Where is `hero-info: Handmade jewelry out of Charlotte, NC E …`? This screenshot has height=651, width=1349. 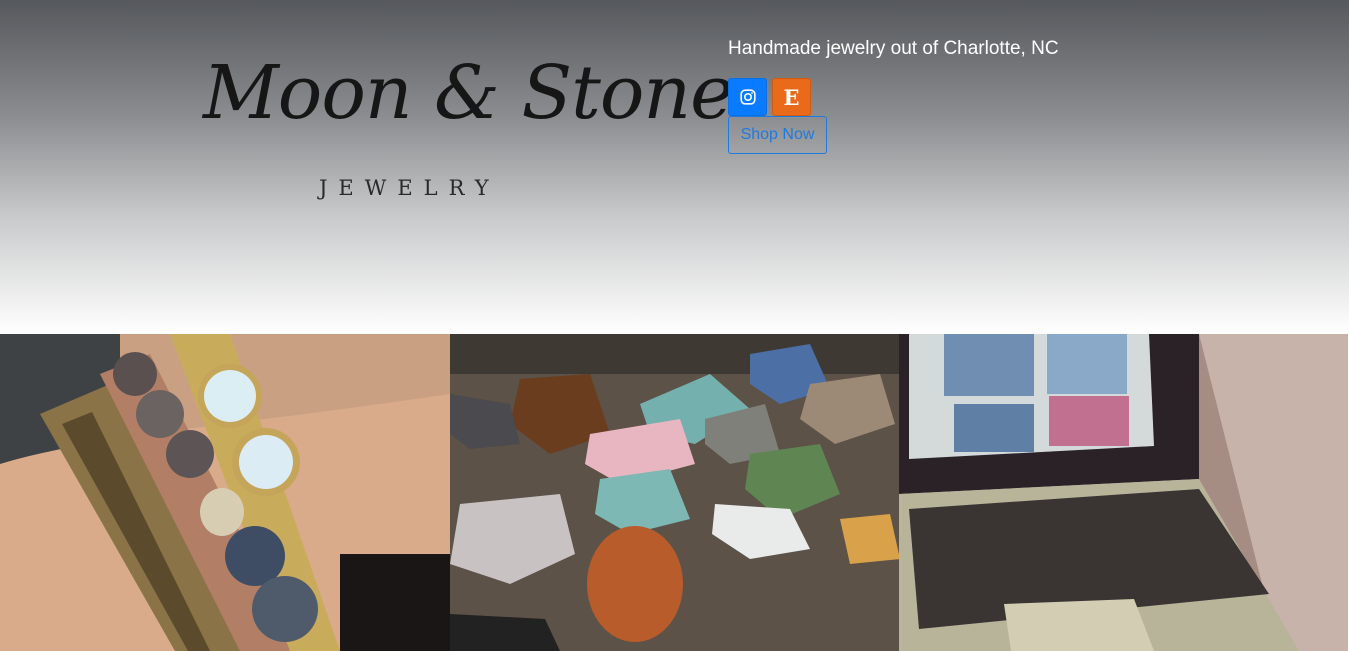
hero-info: Handmade jewelry out of Charlotte, NC E … is located at coordinates (893, 96).